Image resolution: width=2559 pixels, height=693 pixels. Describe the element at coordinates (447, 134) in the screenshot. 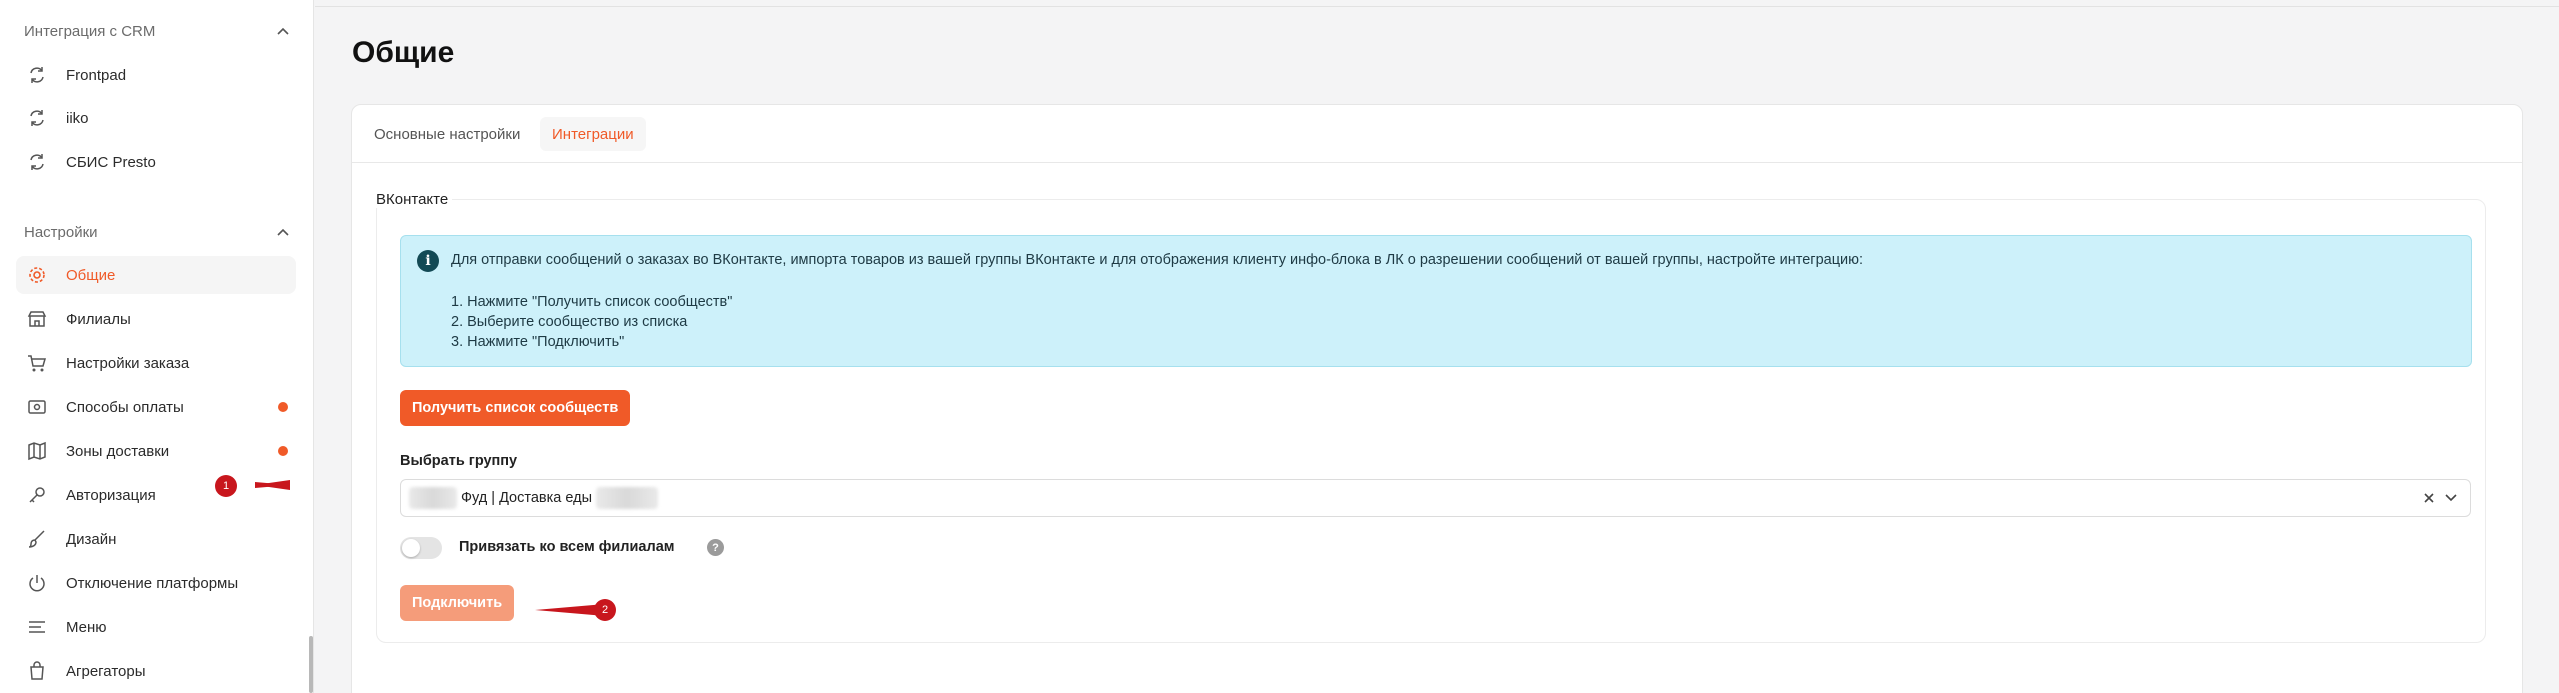

I see `tab-main-settings: Основные настройки` at that location.